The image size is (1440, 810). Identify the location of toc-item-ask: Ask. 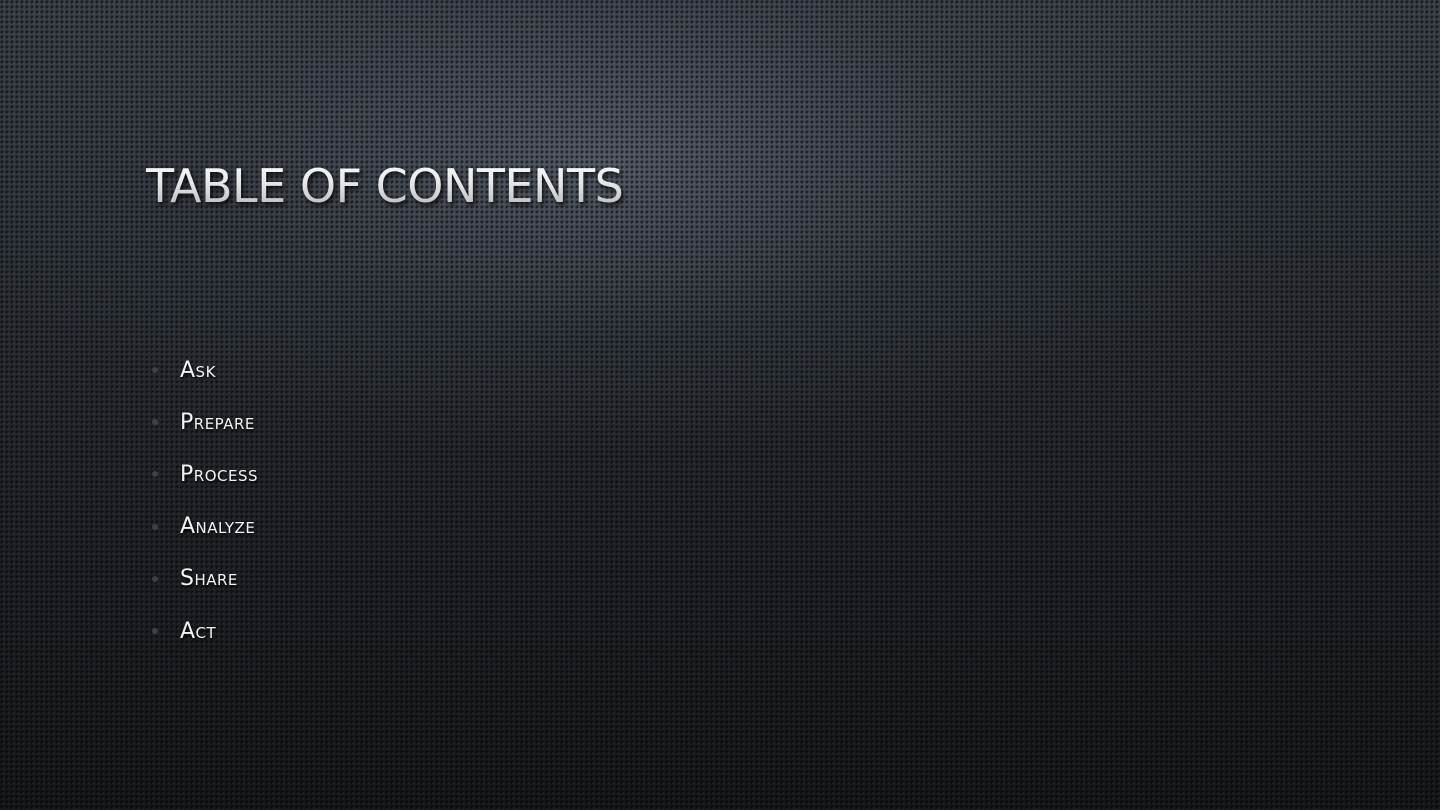
(204, 370).